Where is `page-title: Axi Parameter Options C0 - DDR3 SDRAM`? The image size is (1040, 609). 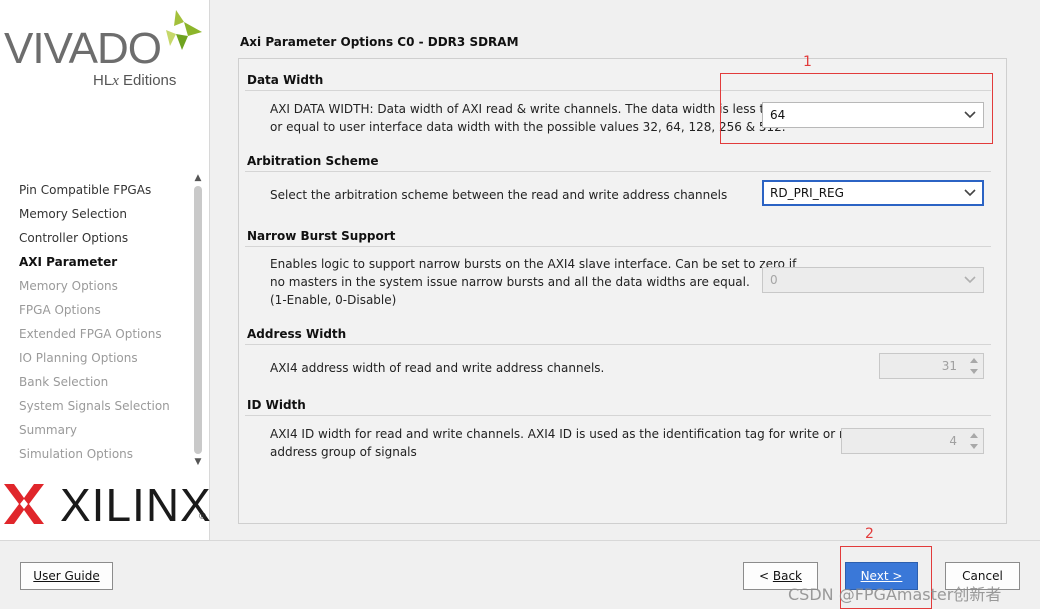
page-title: Axi Parameter Options C0 - DDR3 SDRAM is located at coordinates (379, 42).